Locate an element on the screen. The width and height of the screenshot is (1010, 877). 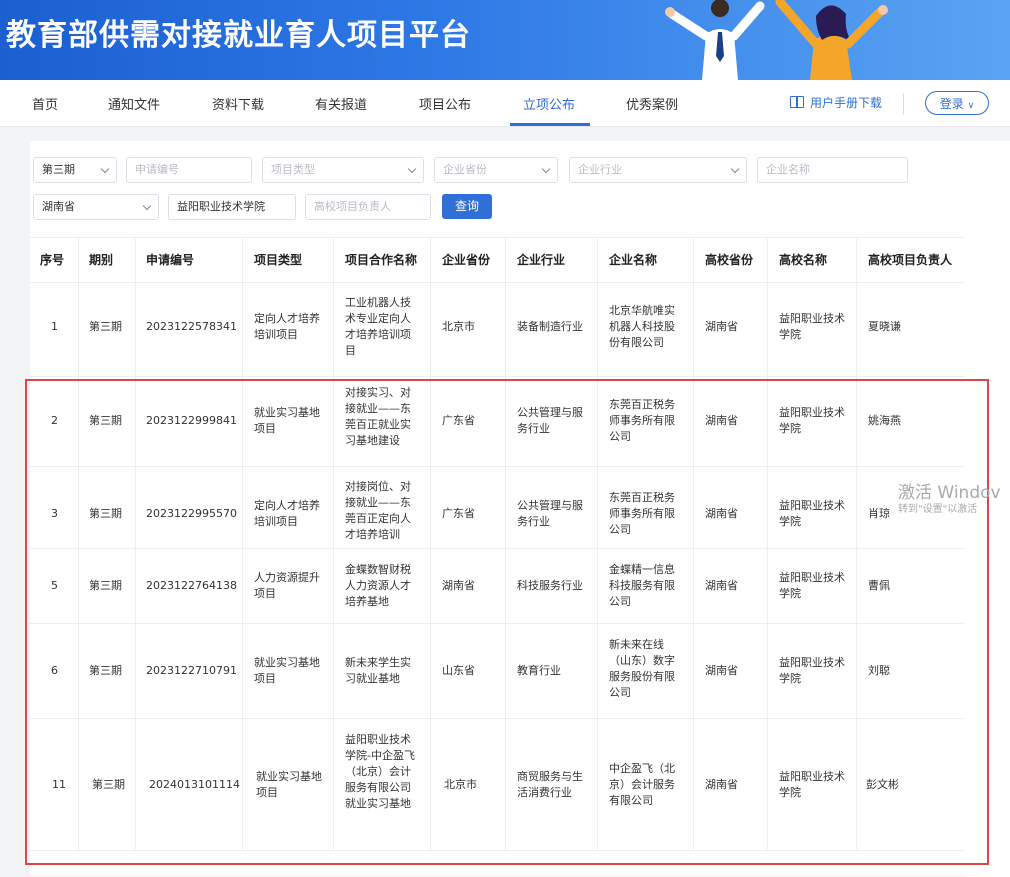
school-province-value: 湖南省 is located at coordinates (58, 206).